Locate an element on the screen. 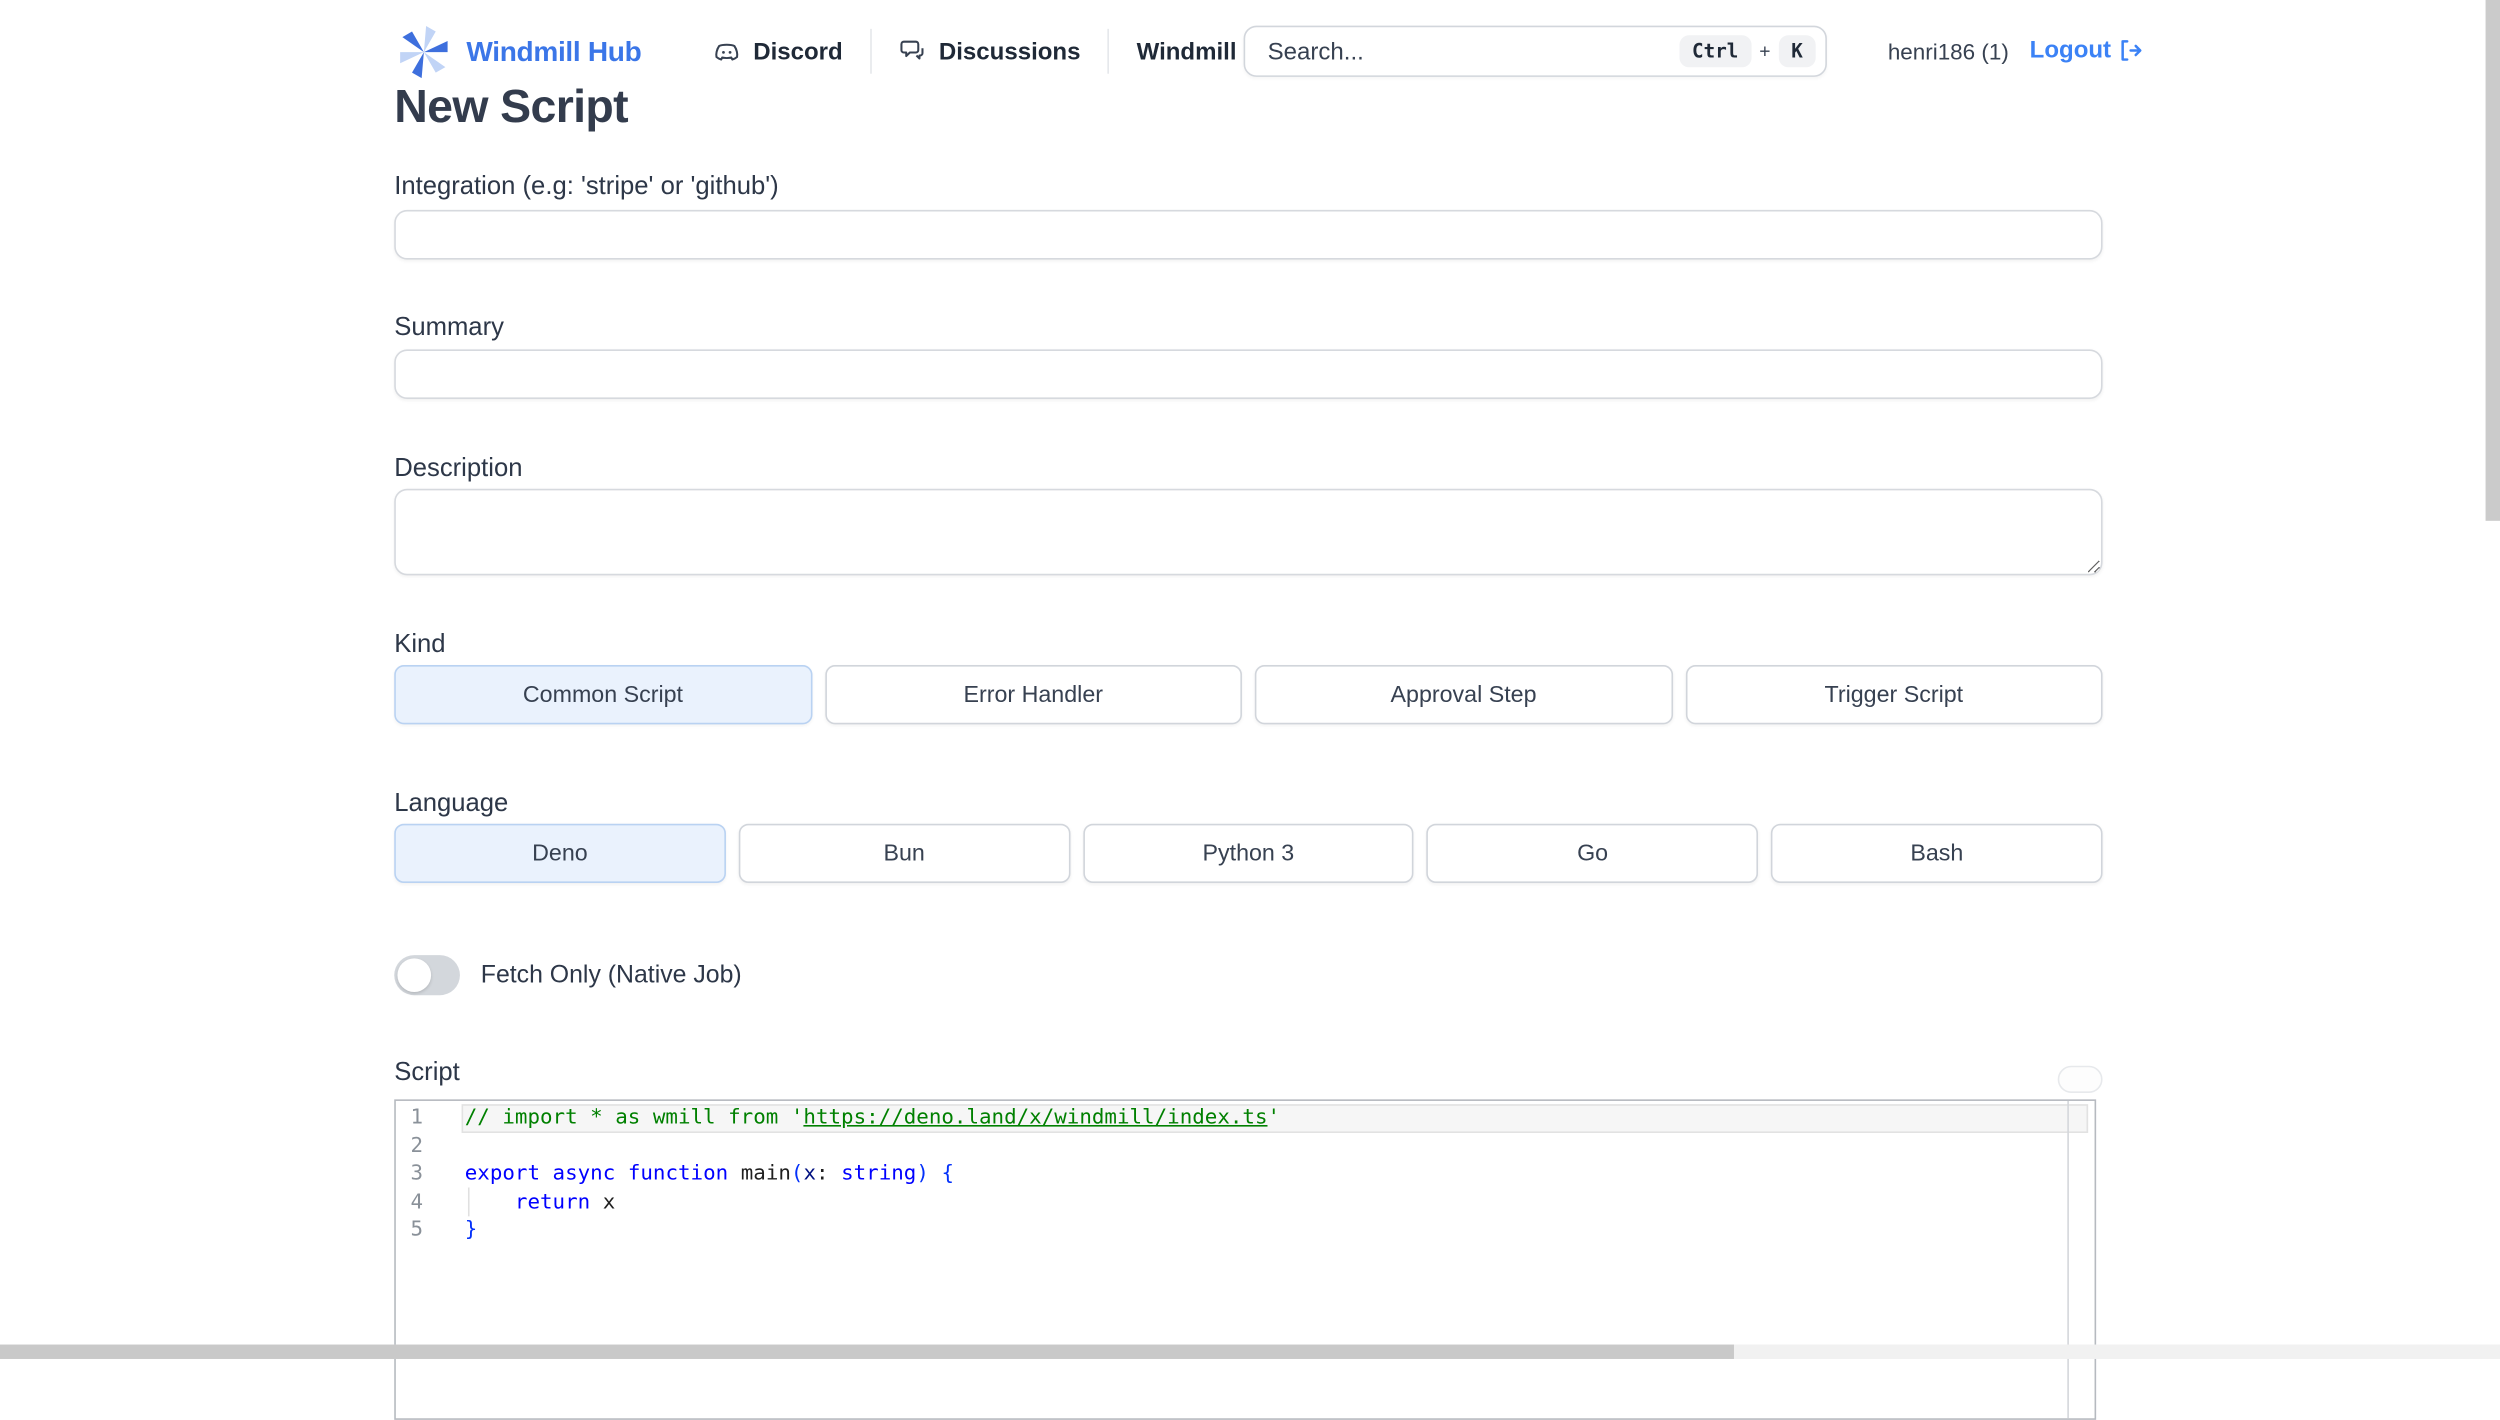  integration-label: Integration (e.g: 'stripe' or 'github') is located at coordinates (586, 187).